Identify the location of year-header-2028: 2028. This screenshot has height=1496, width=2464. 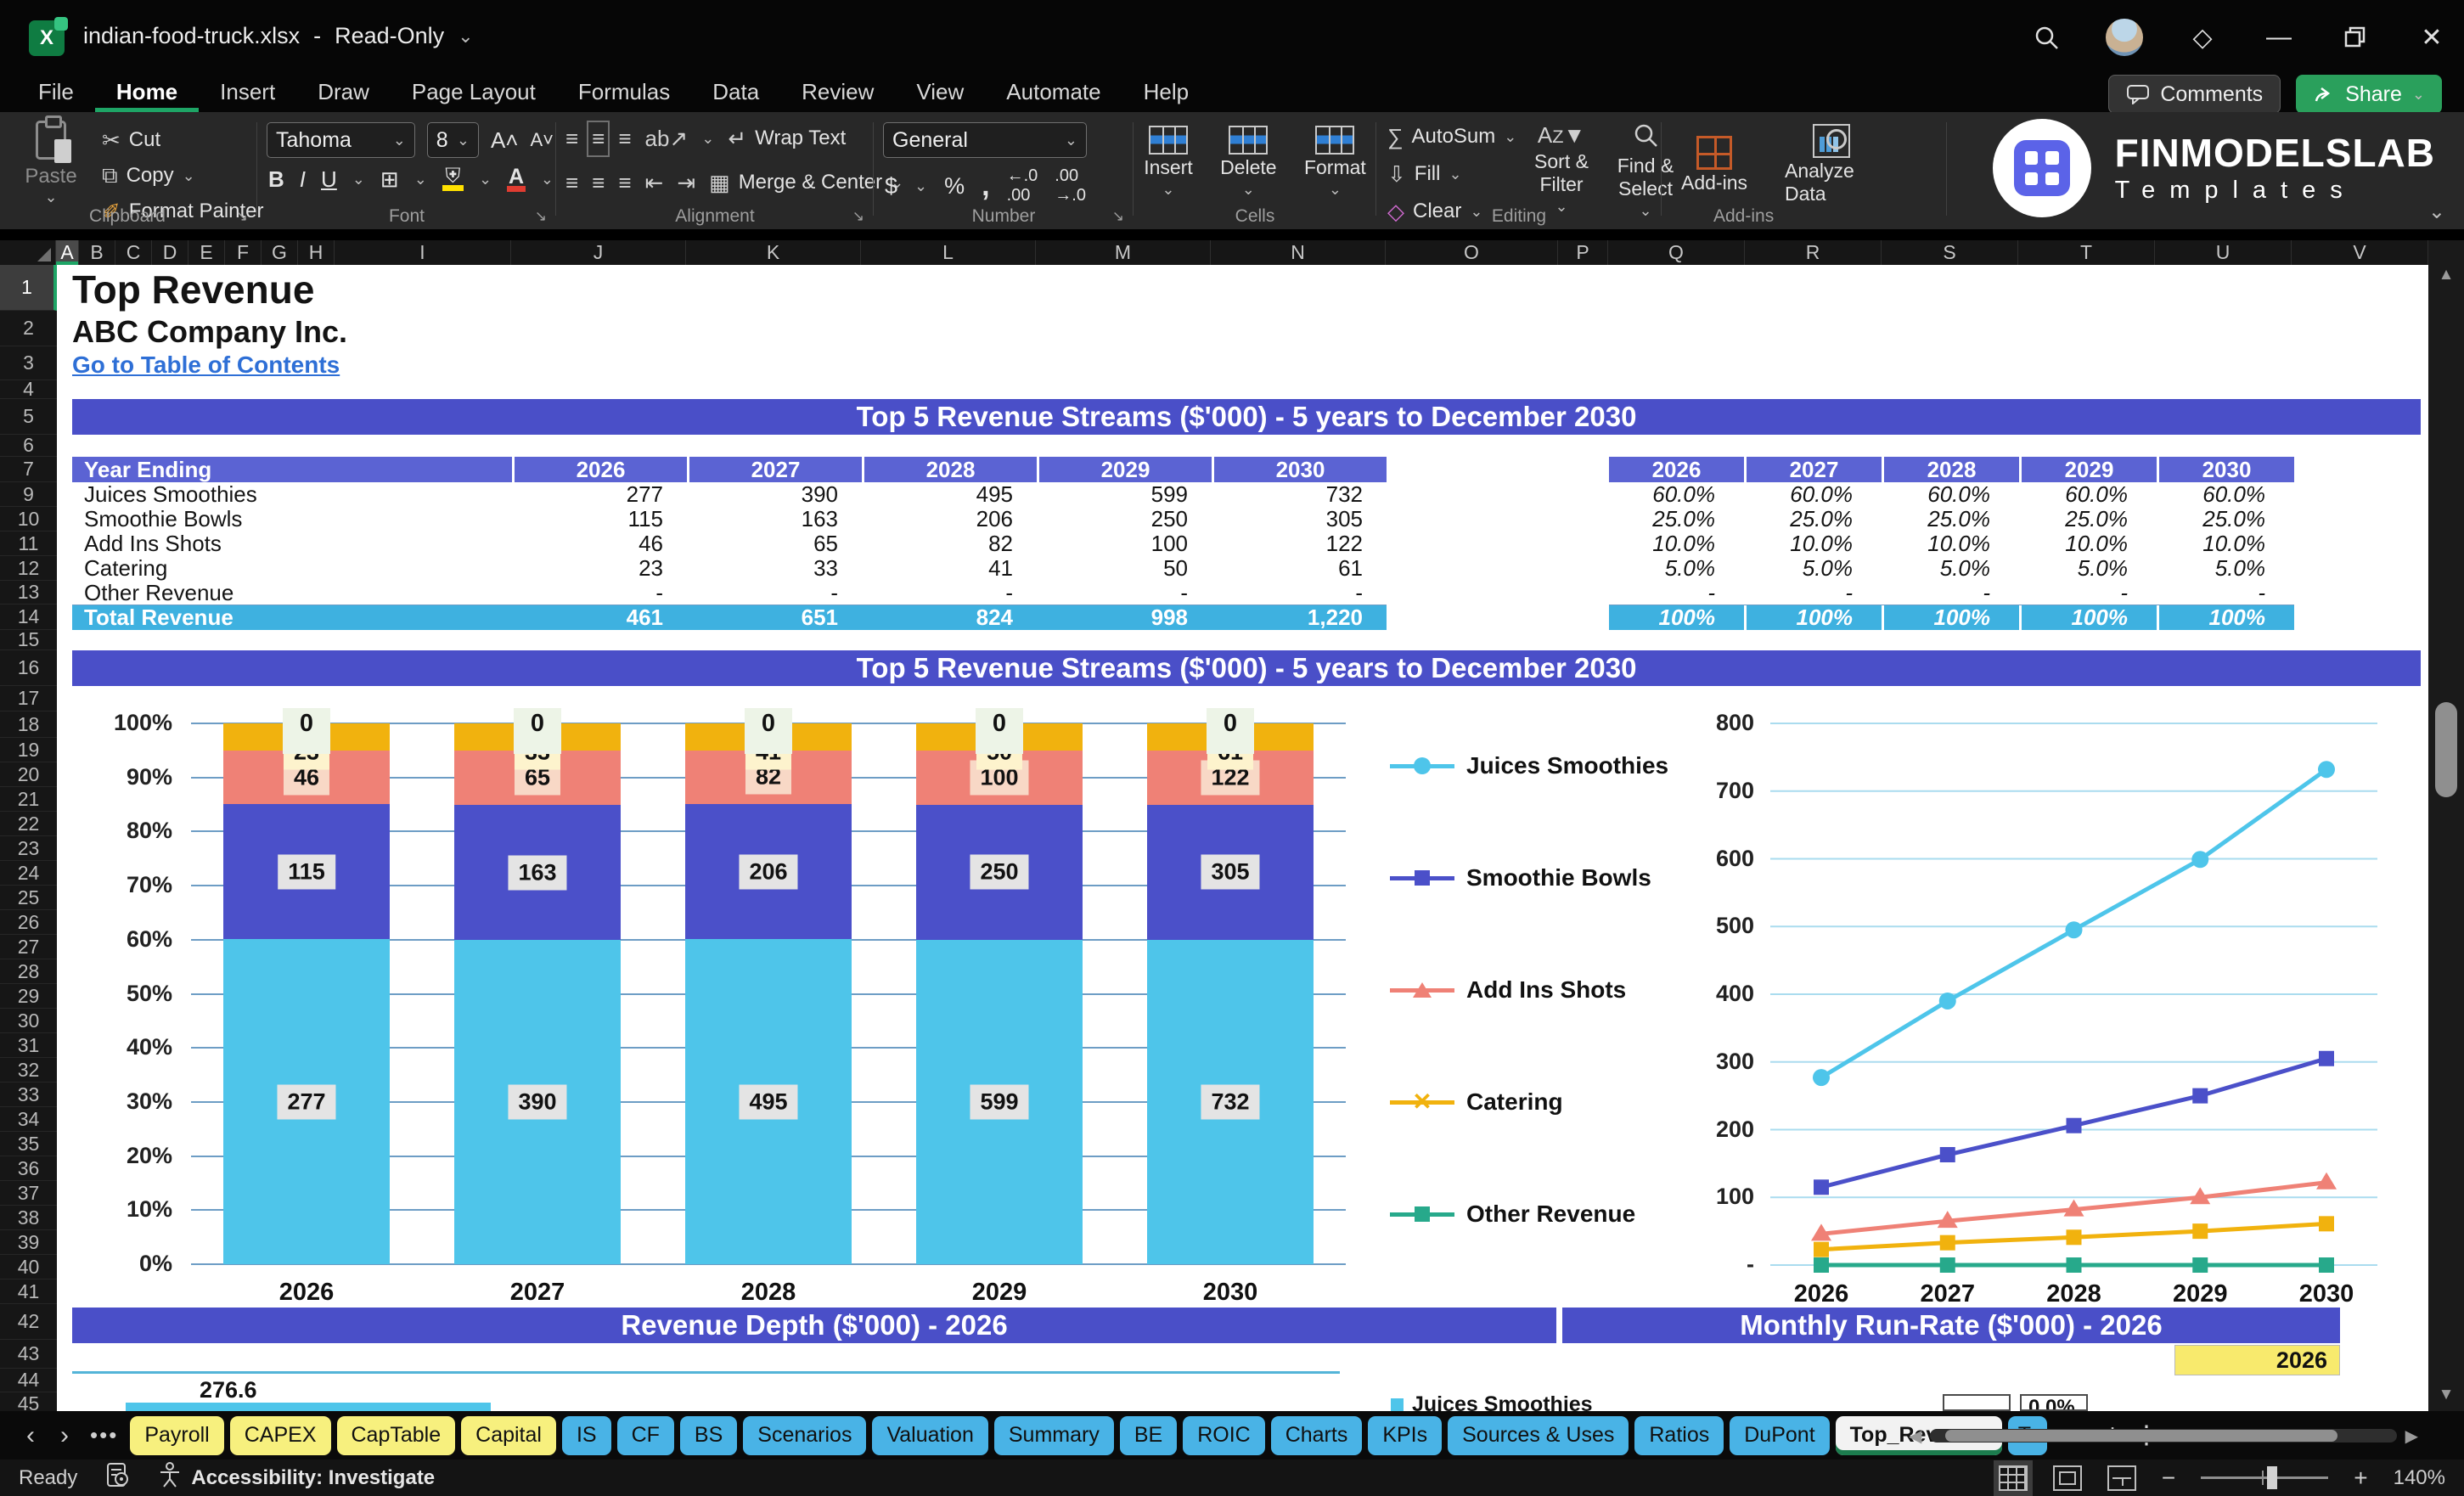
(949, 469).